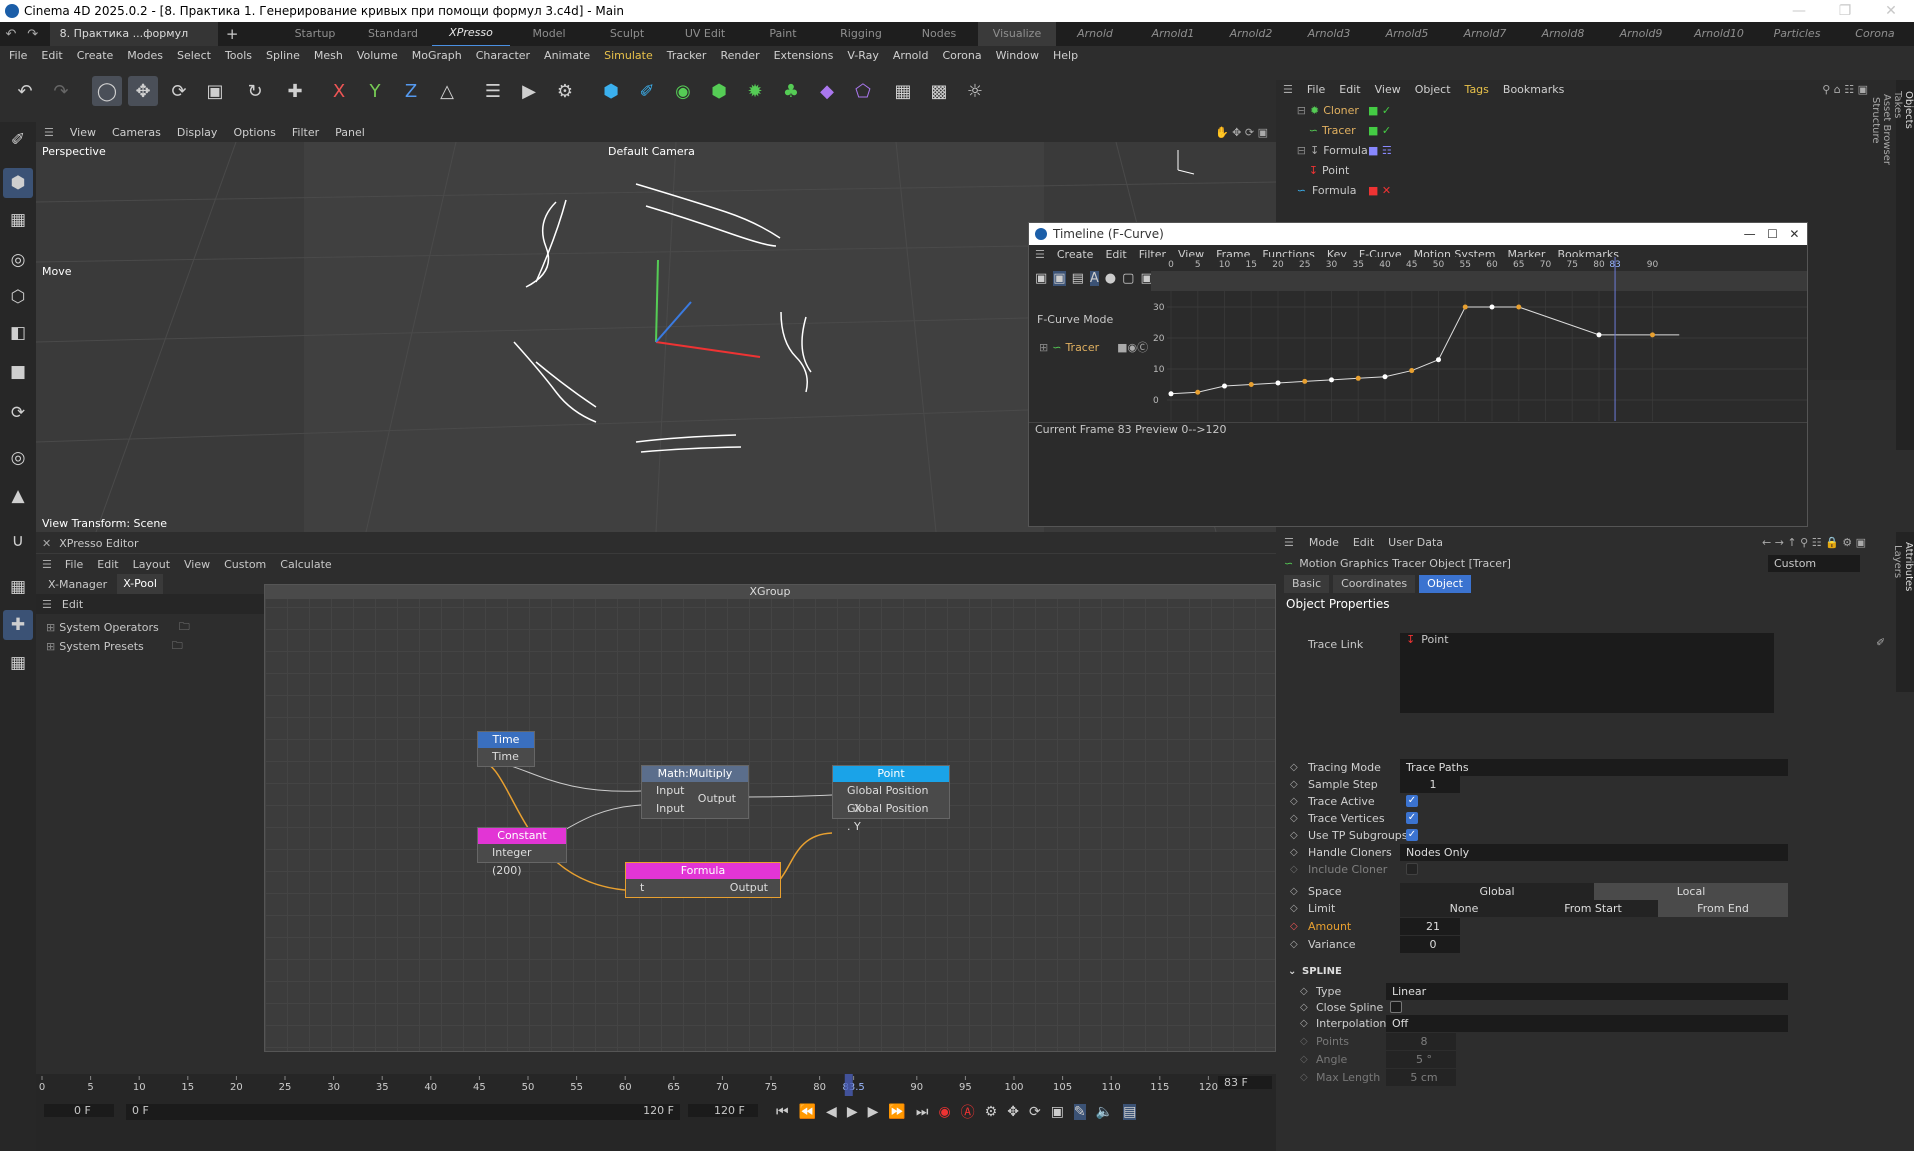 This screenshot has width=1914, height=1151. I want to click on tweak-icon: ◎, so click(18, 458).